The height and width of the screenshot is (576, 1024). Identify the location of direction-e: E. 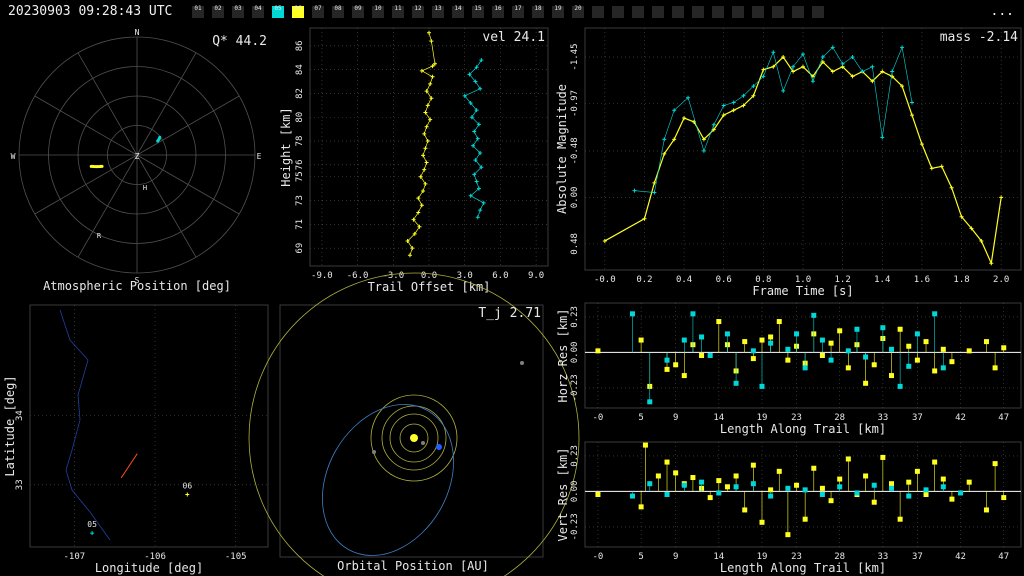
(259, 156).